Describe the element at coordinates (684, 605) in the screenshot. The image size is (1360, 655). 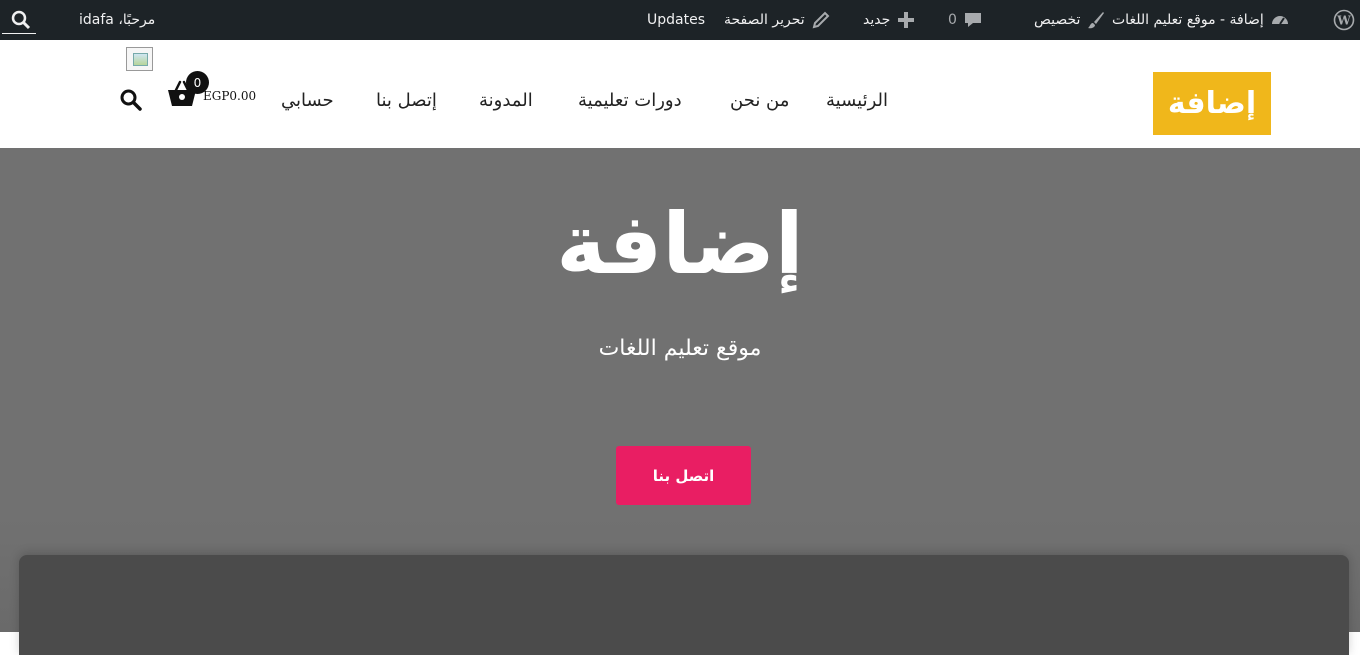
I see `content-card` at that location.